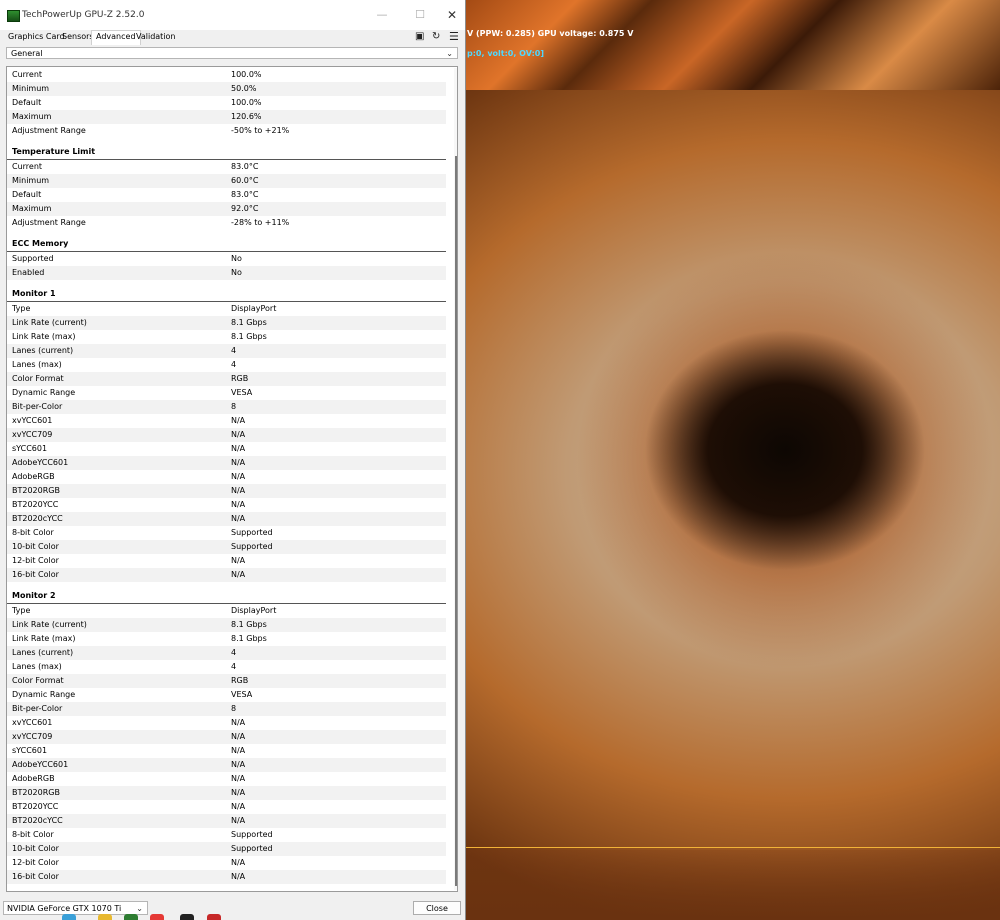 The image size is (1000, 920). I want to click on detail-label: Minimum, so click(31, 180).